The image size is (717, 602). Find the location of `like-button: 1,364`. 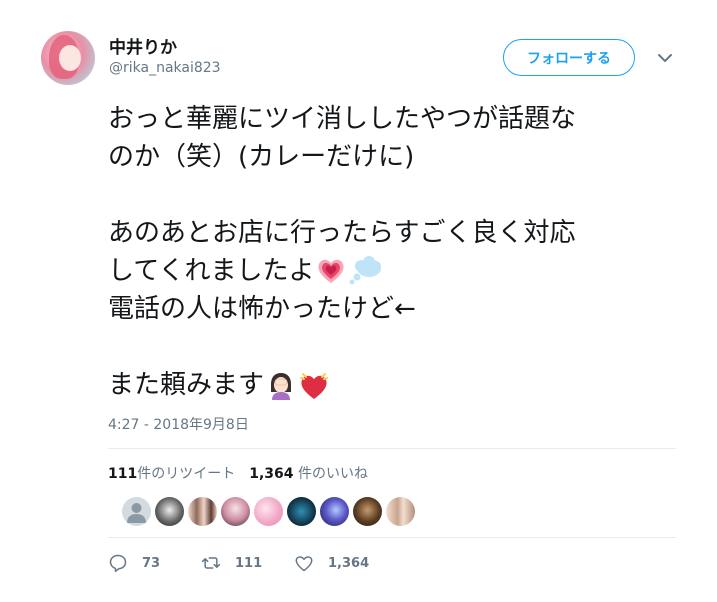

like-button: 1,364 is located at coordinates (331, 563).